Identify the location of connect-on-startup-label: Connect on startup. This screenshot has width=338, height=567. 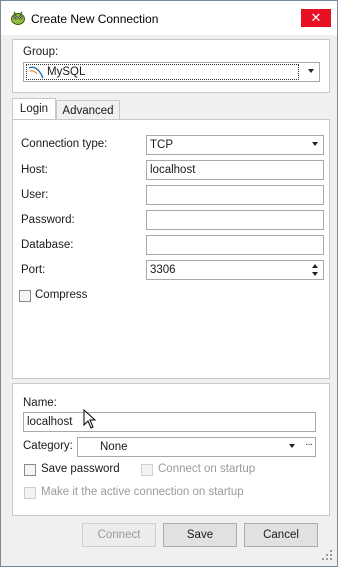
(207, 469).